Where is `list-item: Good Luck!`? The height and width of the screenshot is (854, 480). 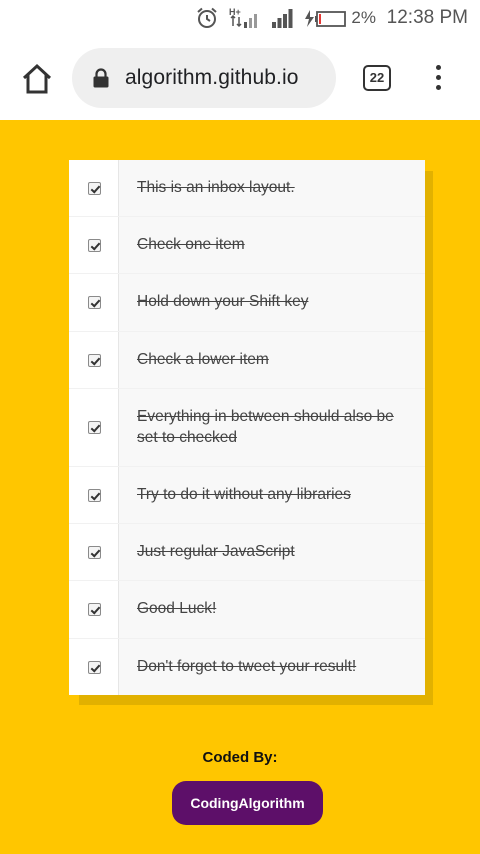 list-item: Good Luck! is located at coordinates (247, 610).